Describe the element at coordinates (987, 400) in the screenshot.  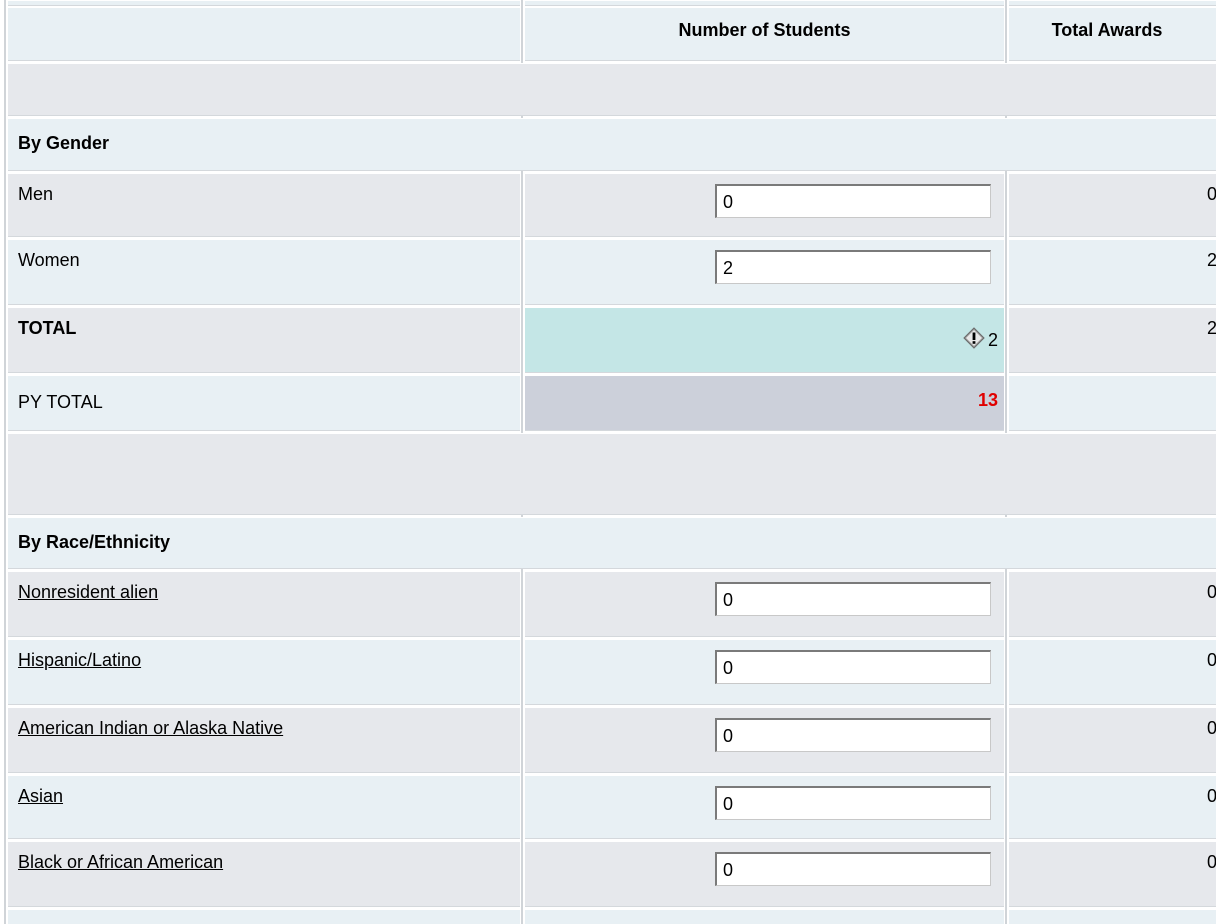
I see `py-total-value: 13` at that location.